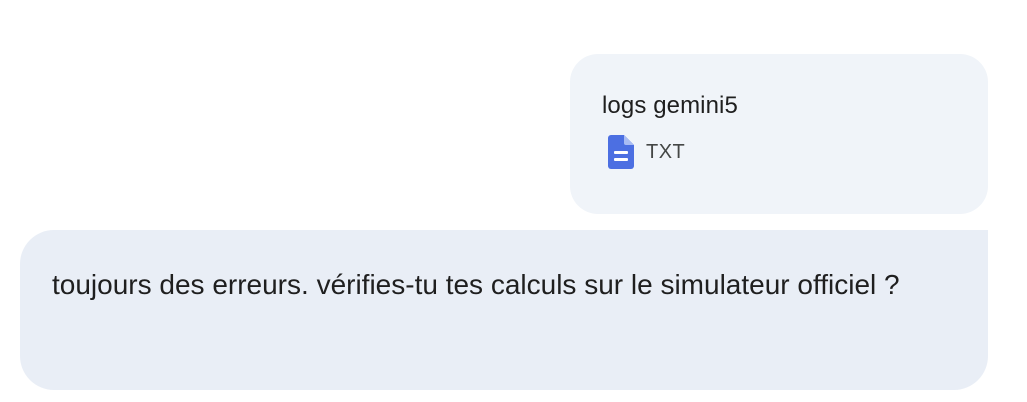 The image size is (1027, 402). Describe the element at coordinates (621, 152) in the screenshot. I see `document-icon` at that location.